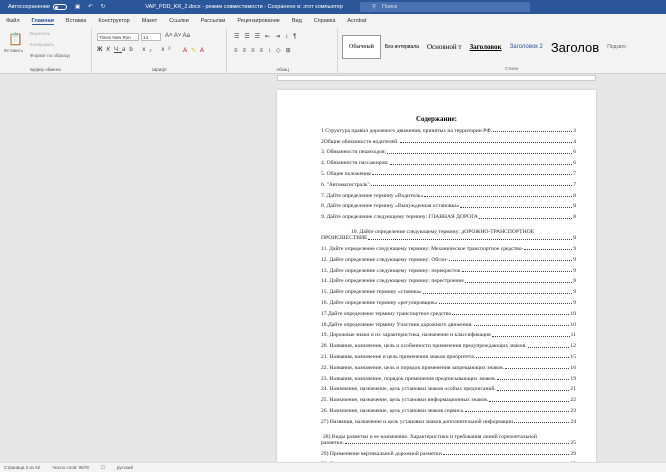 This screenshot has width=666, height=472. Describe the element at coordinates (448, 194) in the screenshot. I see `toc-entry: 7. Дайте определение термину «Водитель» 8` at that location.